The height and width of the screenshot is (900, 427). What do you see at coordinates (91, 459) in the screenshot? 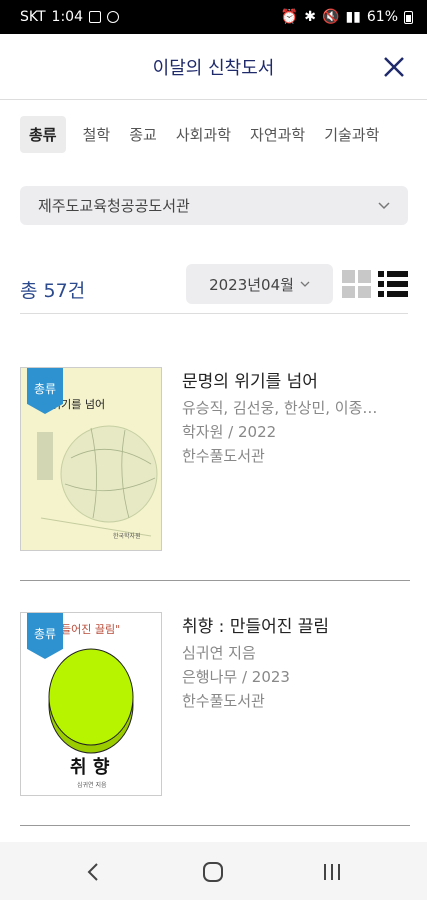
I see `book-cover: 위기를 넘어 한국학자원 총류` at bounding box center [91, 459].